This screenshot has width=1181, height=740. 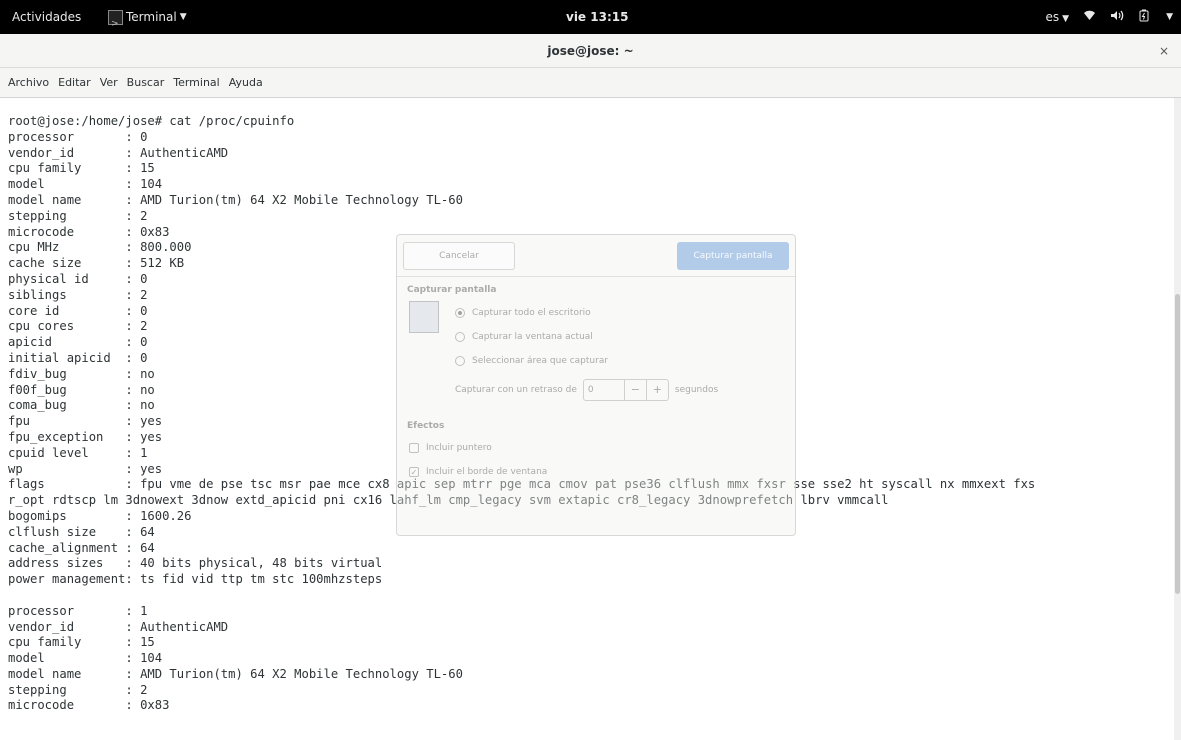 I want to click on app-menu: Terminal ▼, so click(x=147, y=20).